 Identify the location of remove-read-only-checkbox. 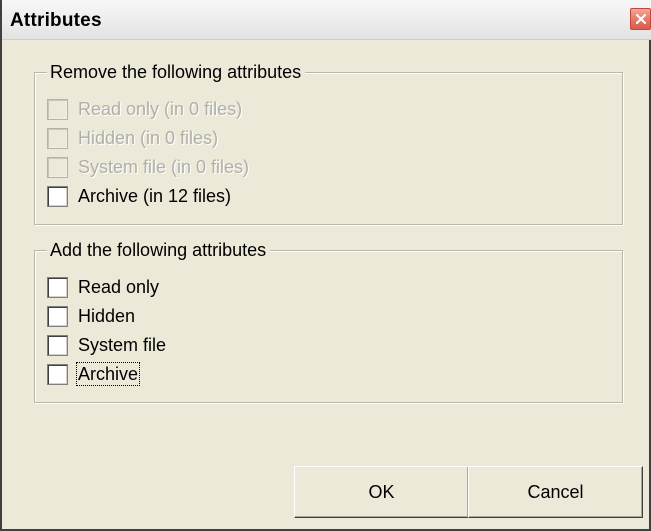
(57, 109).